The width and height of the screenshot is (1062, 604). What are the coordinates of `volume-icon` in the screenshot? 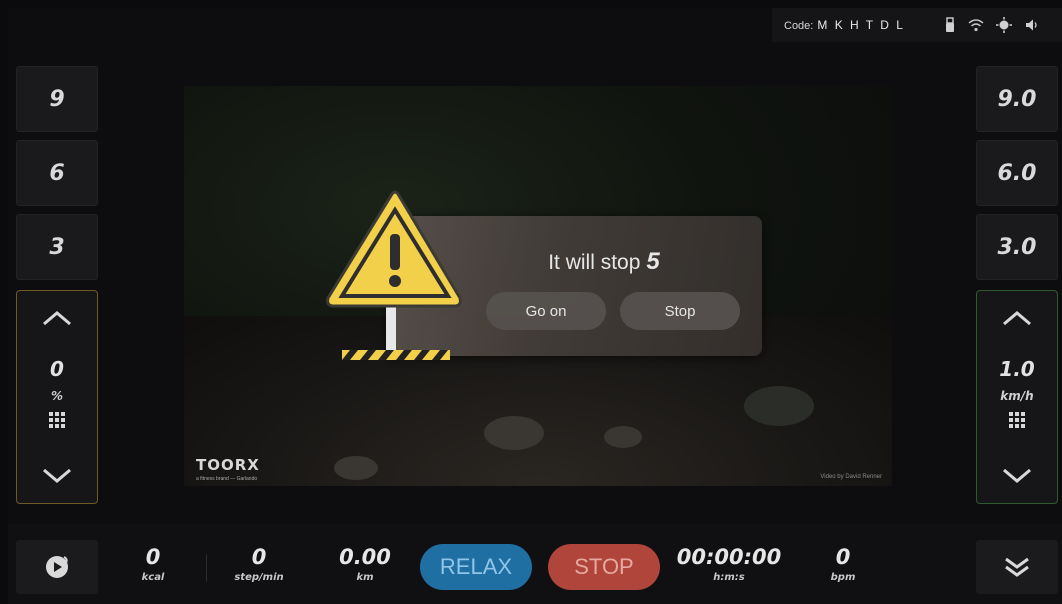 It's located at (1031, 25).